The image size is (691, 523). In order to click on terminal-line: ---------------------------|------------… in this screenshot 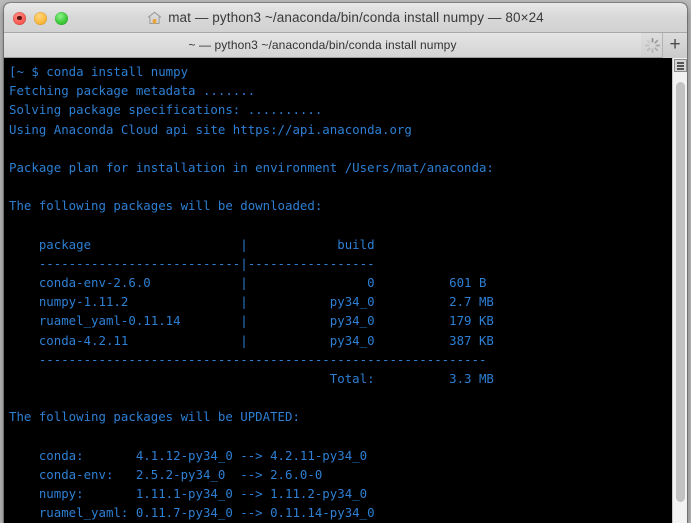, I will do `click(192, 263)`.